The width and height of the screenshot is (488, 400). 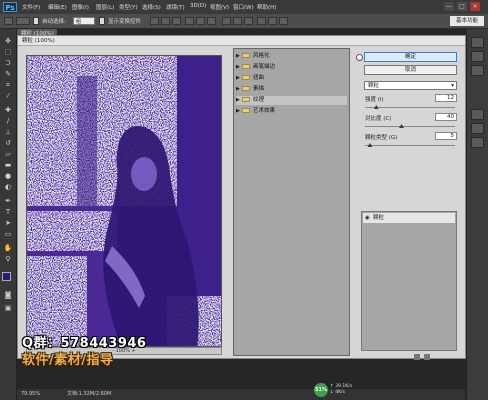 What do you see at coordinates (367, 218) in the screenshot?
I see `eye-icon: ◉` at bounding box center [367, 218].